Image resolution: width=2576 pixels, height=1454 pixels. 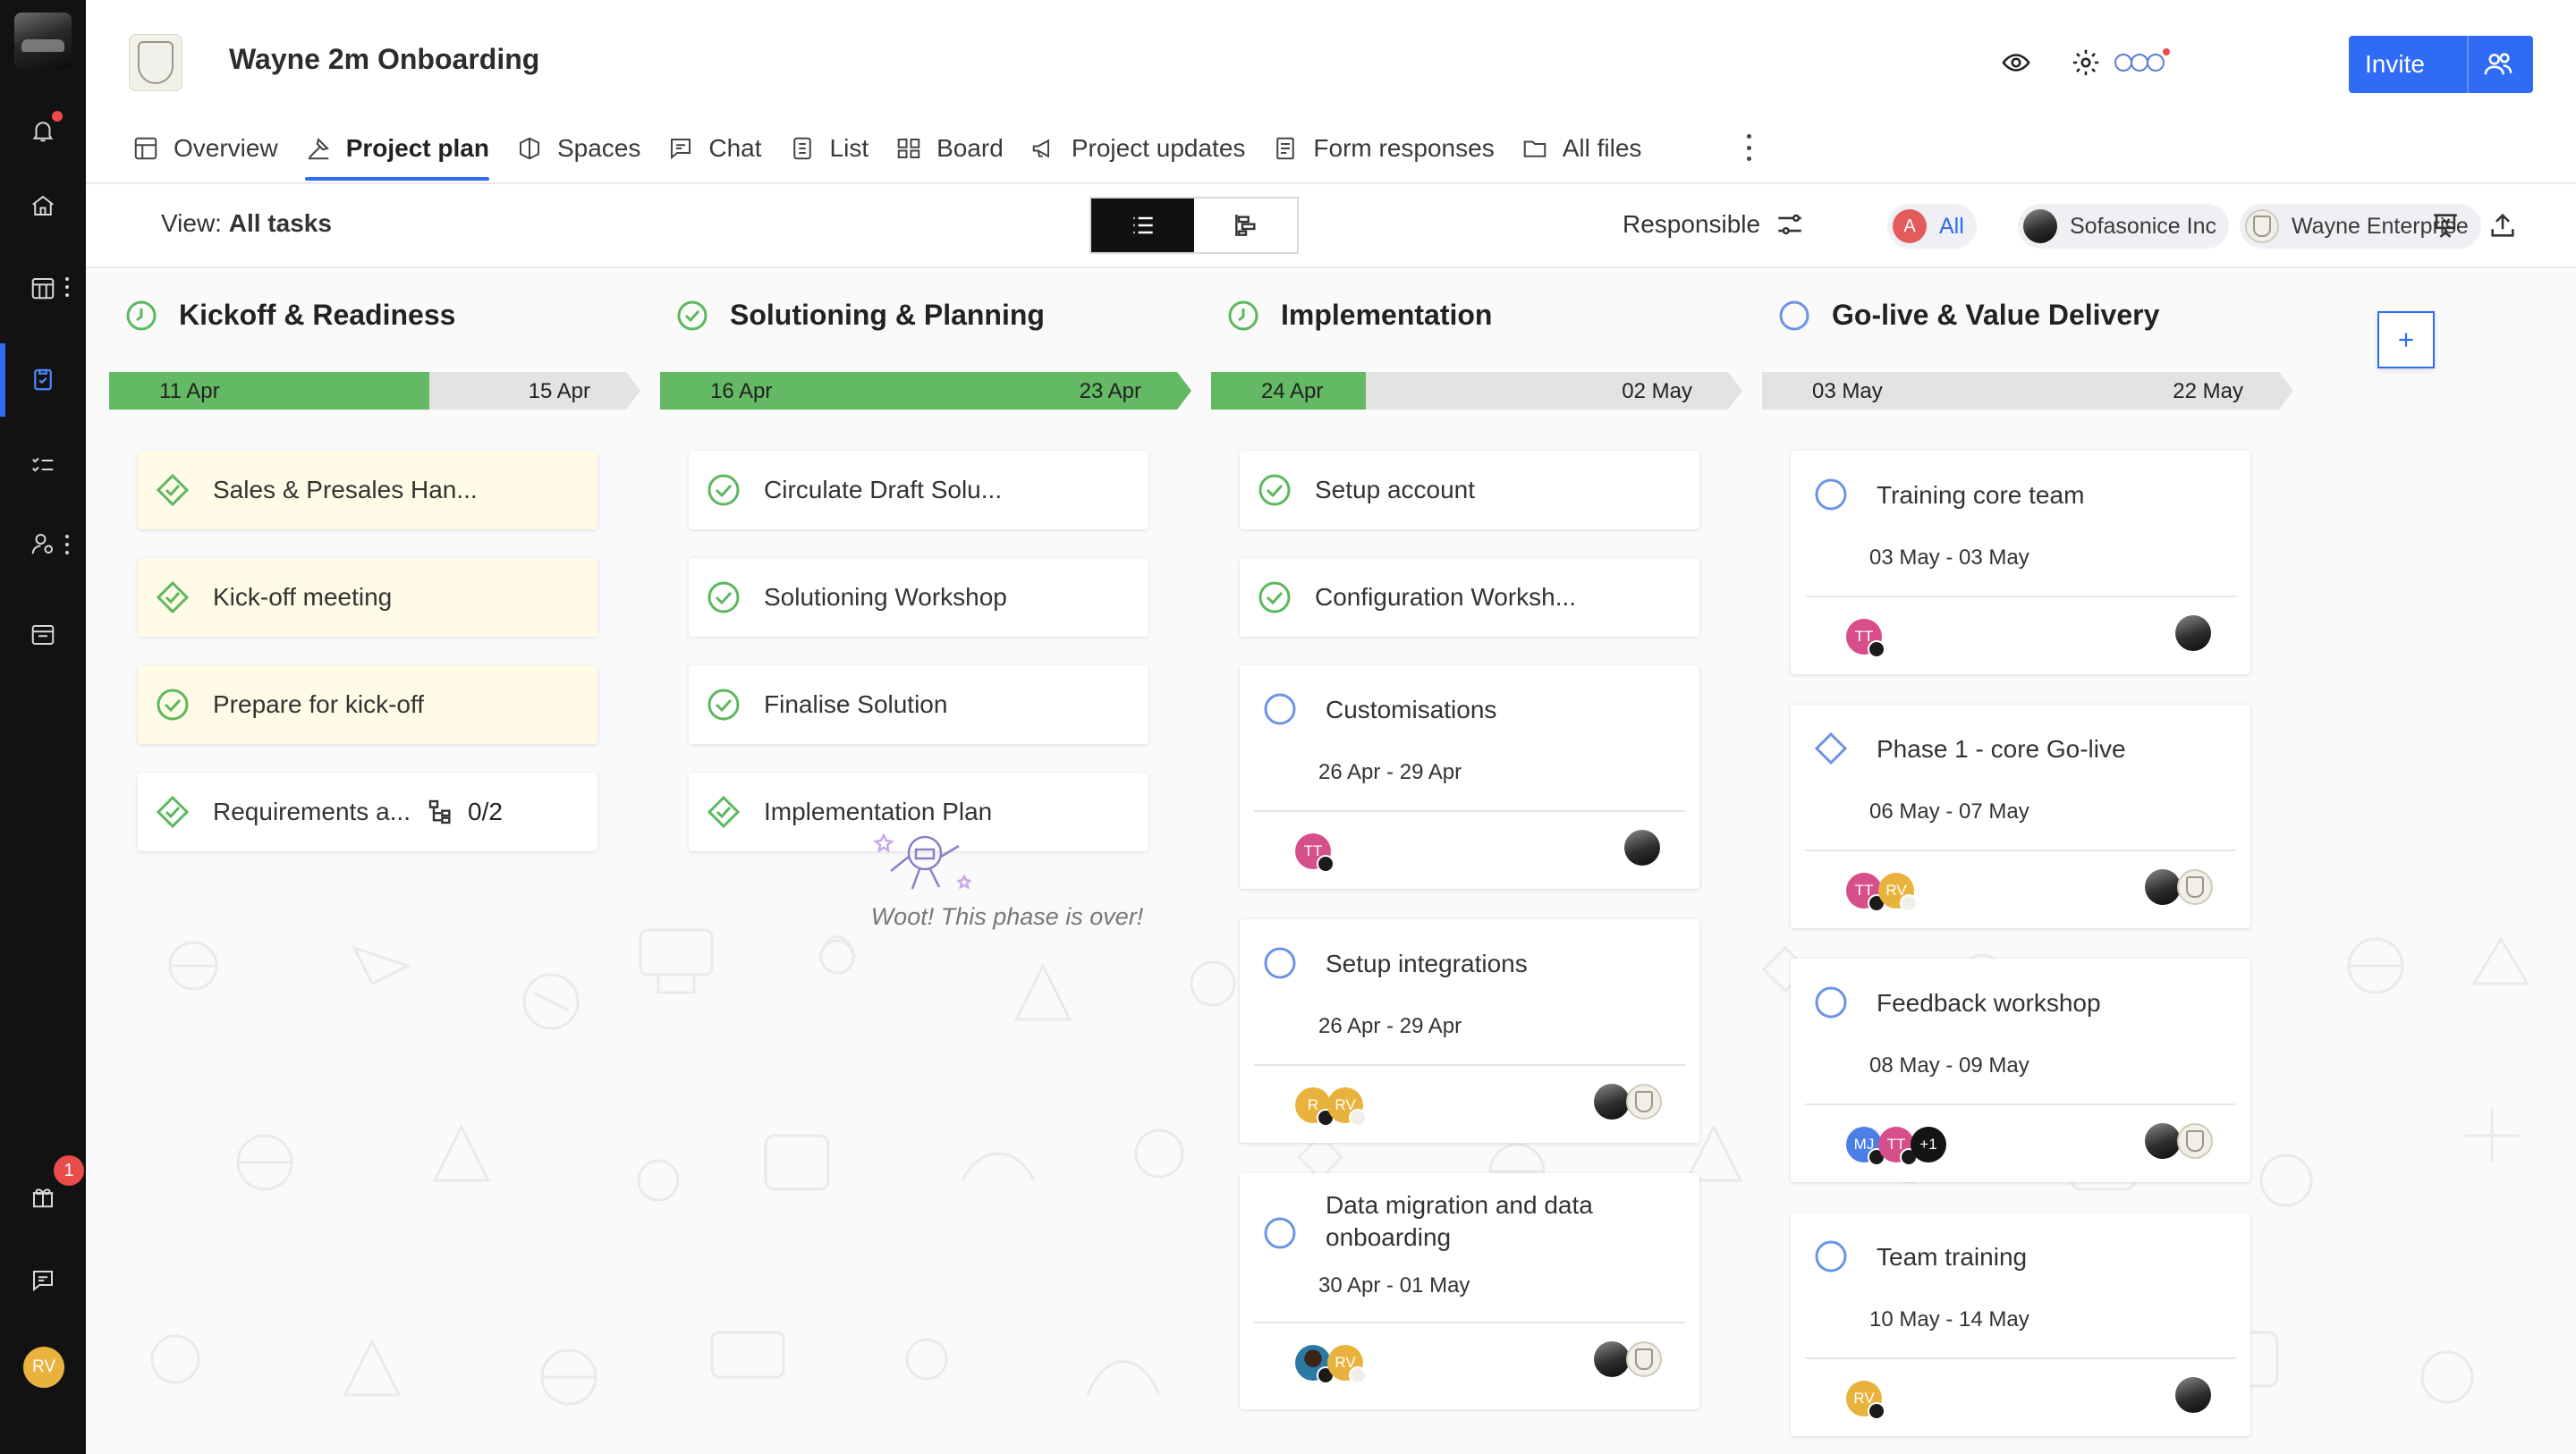 What do you see at coordinates (1390, 772) in the screenshot?
I see `card-dates: 26 Apr - 29 Apr` at bounding box center [1390, 772].